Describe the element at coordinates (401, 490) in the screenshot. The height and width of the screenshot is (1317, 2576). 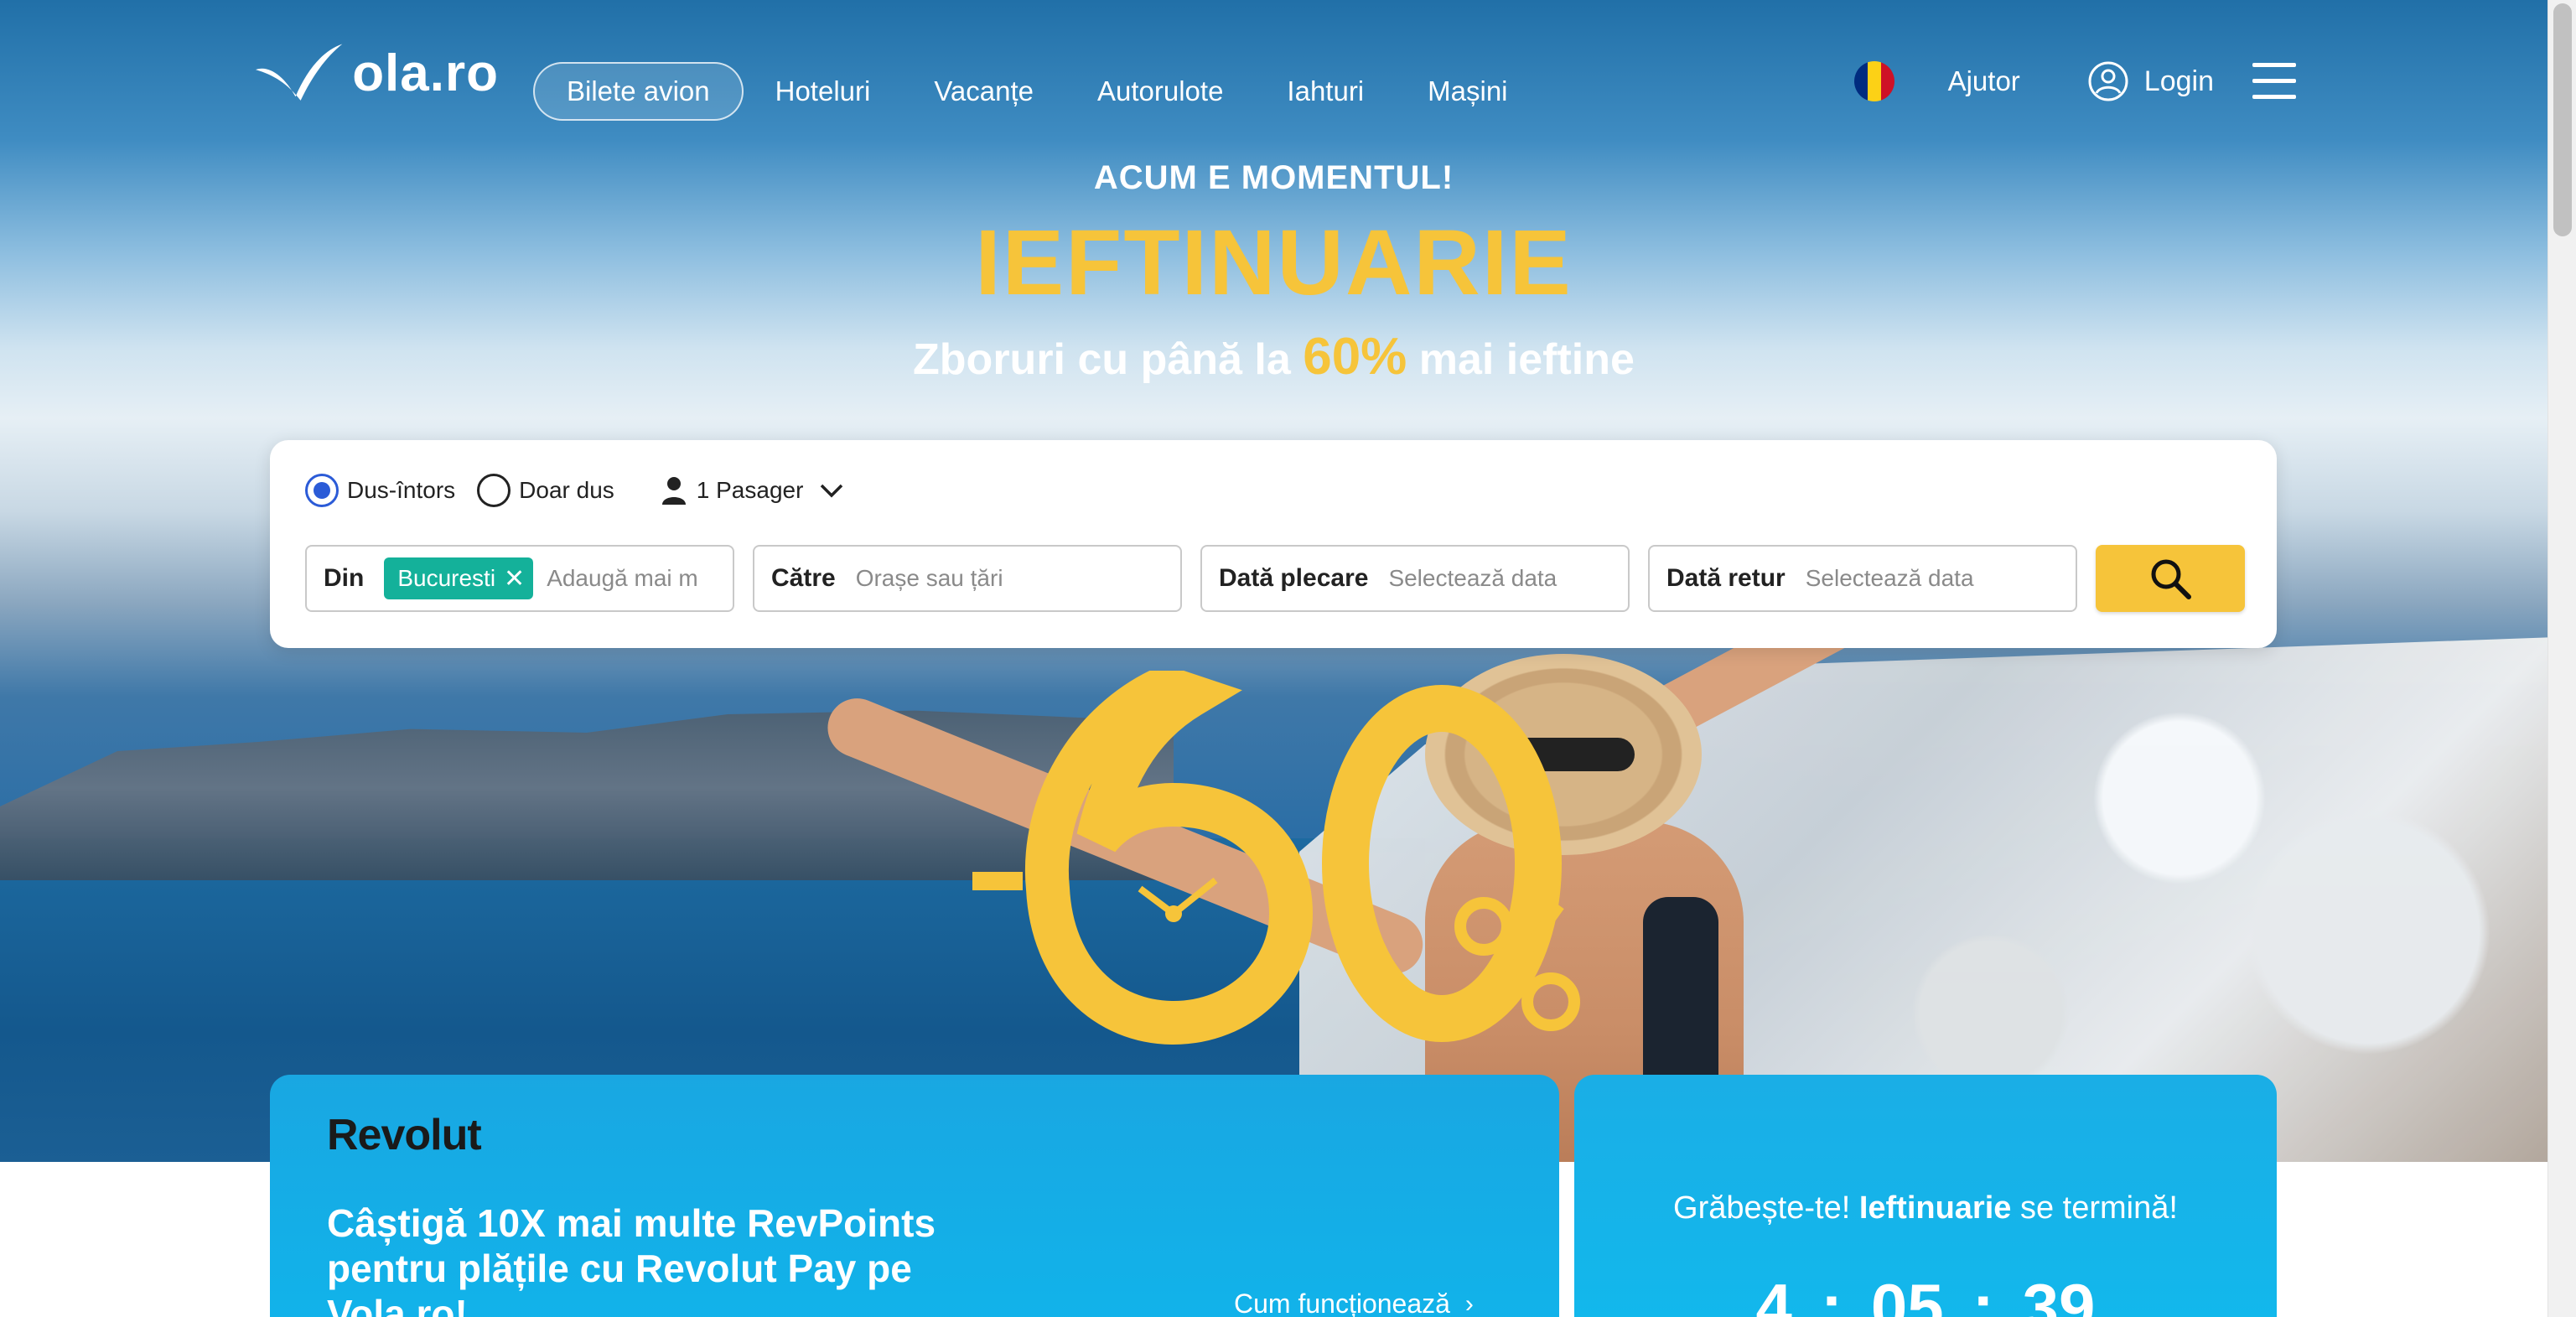
I see `radio-label: Dus-întors` at that location.